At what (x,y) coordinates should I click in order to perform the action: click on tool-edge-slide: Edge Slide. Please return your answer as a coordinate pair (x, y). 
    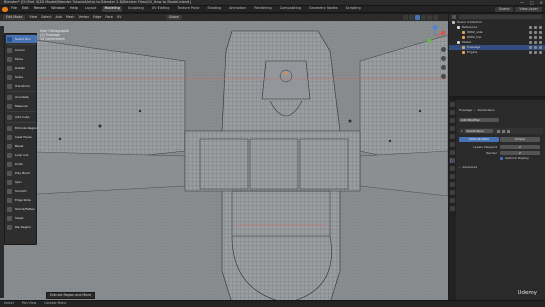
    Looking at the image, I should click on (21, 200).